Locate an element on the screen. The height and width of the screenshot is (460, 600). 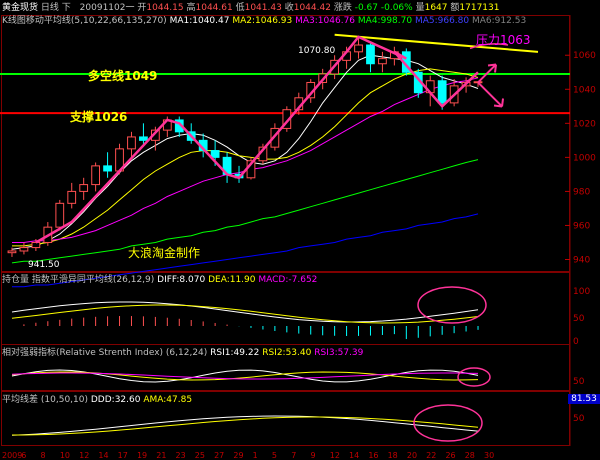
change-value: -0.67 is located at coordinates (366, 8).